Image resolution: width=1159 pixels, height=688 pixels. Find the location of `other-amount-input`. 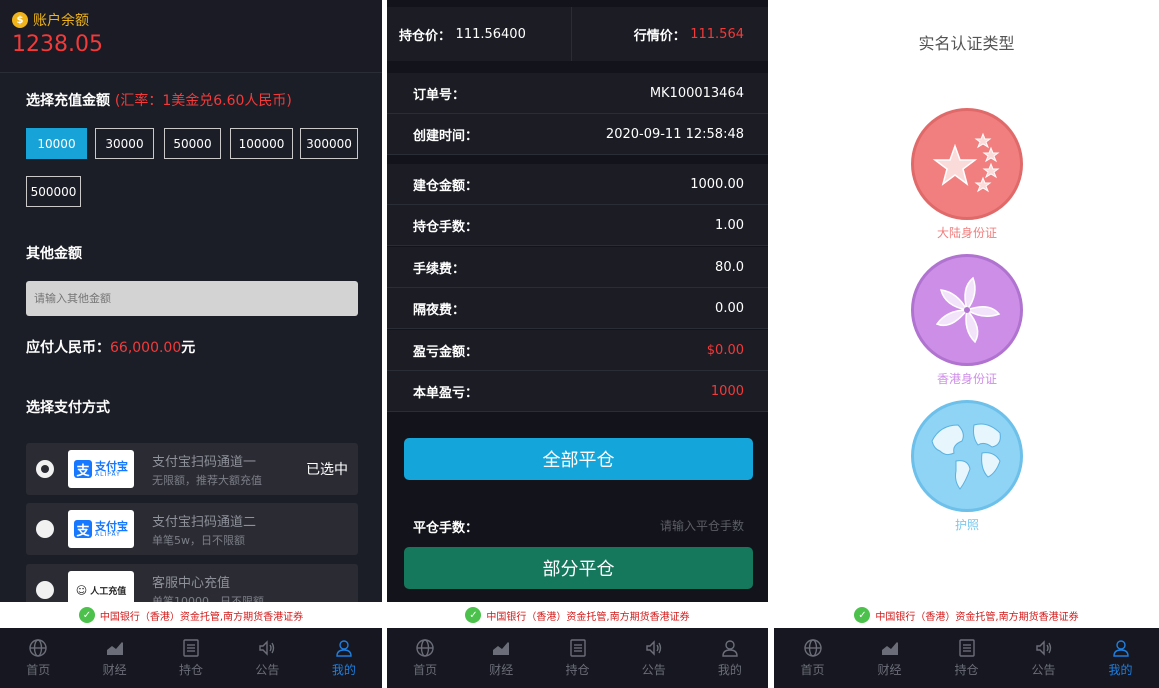

other-amount-input is located at coordinates (192, 298).